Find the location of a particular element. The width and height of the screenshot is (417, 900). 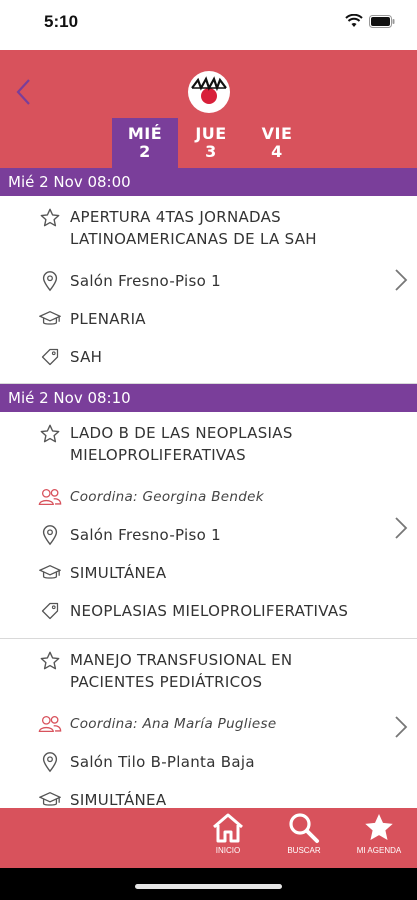

day-tab-number: 2 is located at coordinates (145, 151).